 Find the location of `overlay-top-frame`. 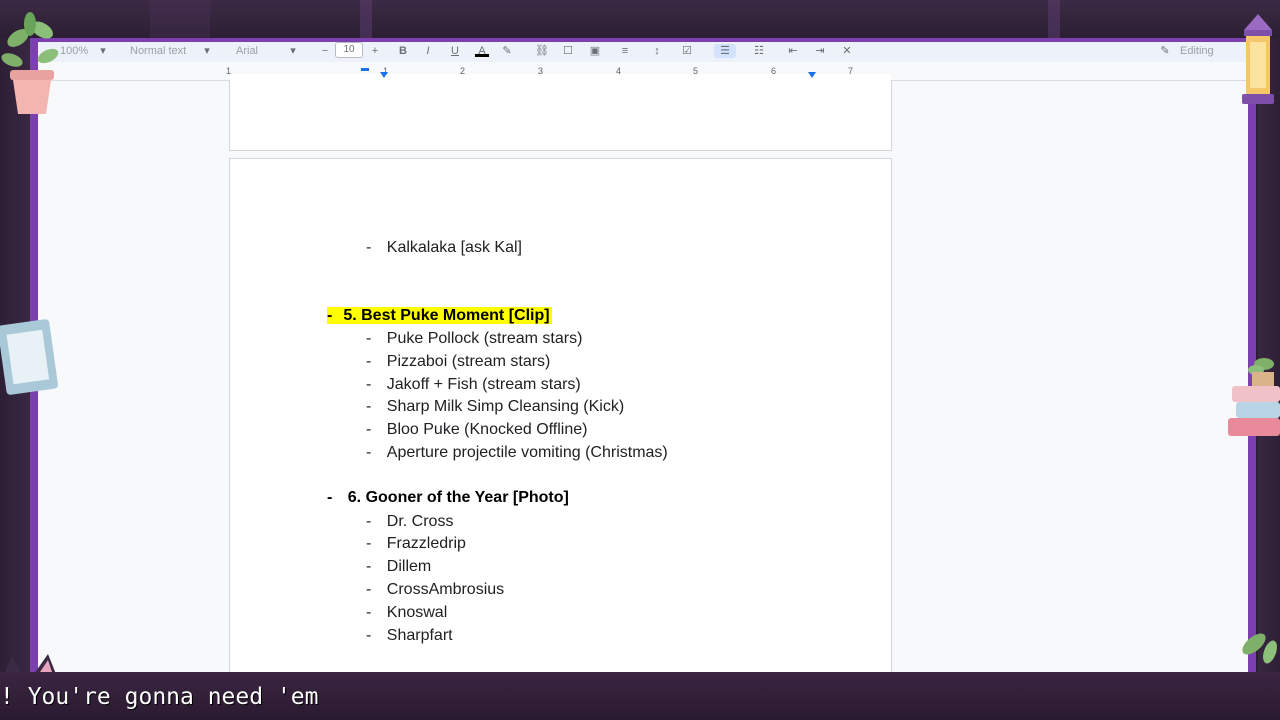

overlay-top-frame is located at coordinates (640, 19).